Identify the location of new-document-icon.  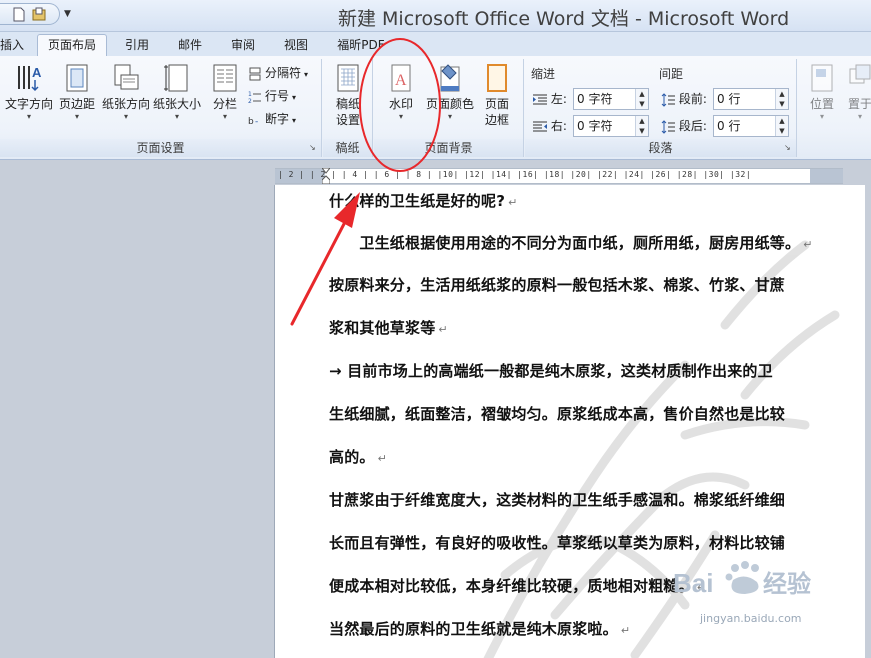
(19, 14).